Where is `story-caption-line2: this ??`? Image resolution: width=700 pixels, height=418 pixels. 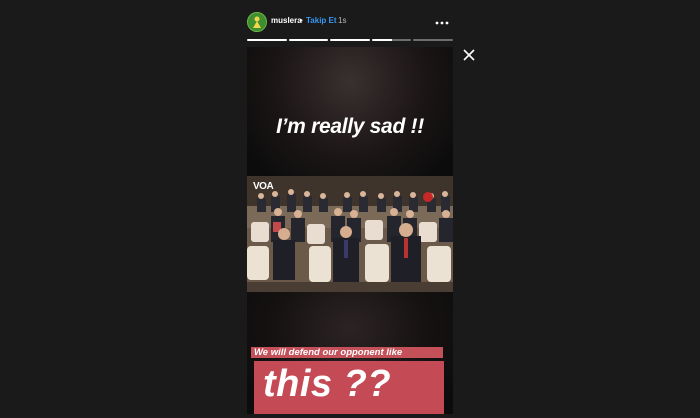
story-caption-line2: this ?? is located at coordinates (327, 384).